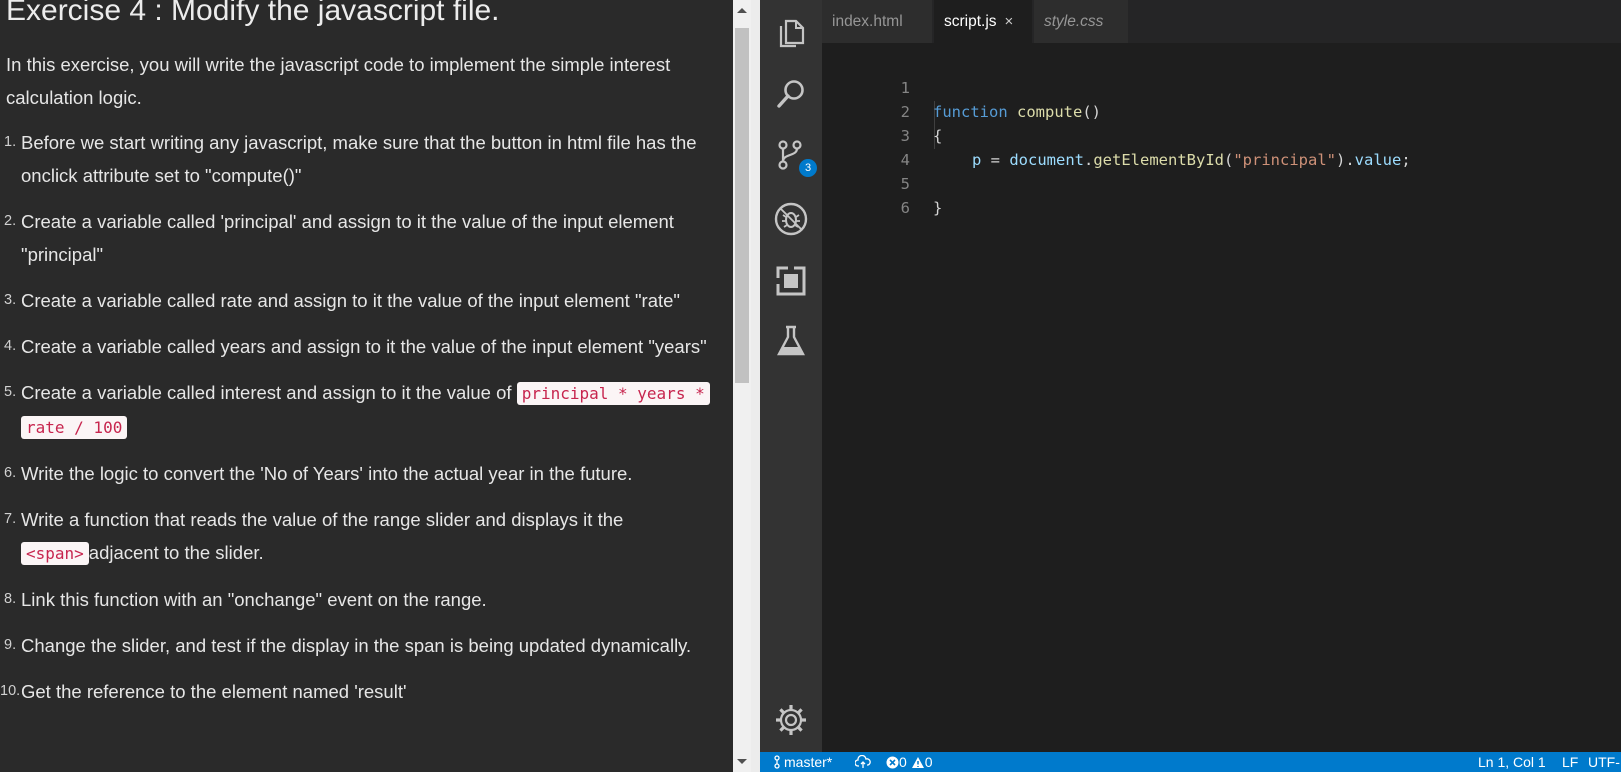  I want to click on extensions-icon, so click(791, 281).